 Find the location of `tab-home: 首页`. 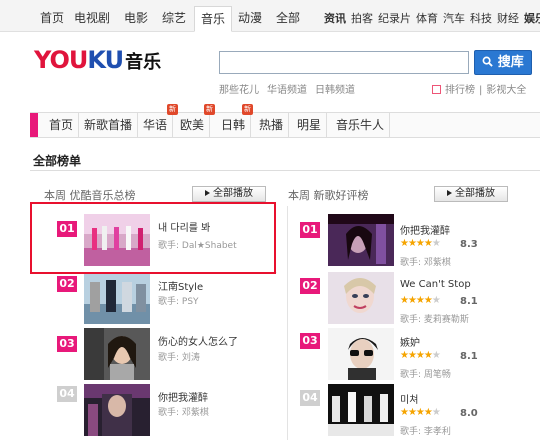

tab-home: 首页 is located at coordinates (52, 19).